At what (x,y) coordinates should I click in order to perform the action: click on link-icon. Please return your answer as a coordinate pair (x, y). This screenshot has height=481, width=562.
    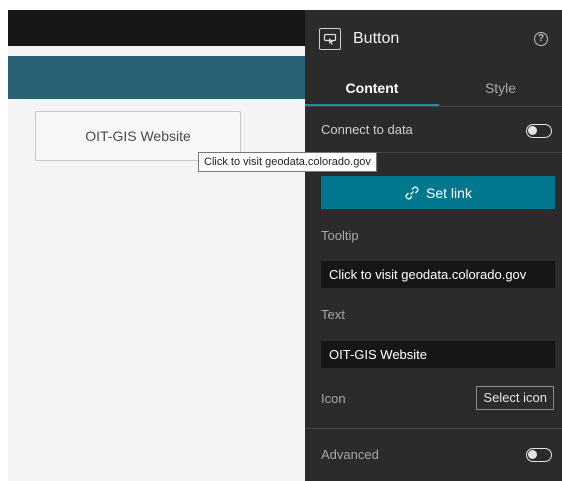
    Looking at the image, I should click on (412, 192).